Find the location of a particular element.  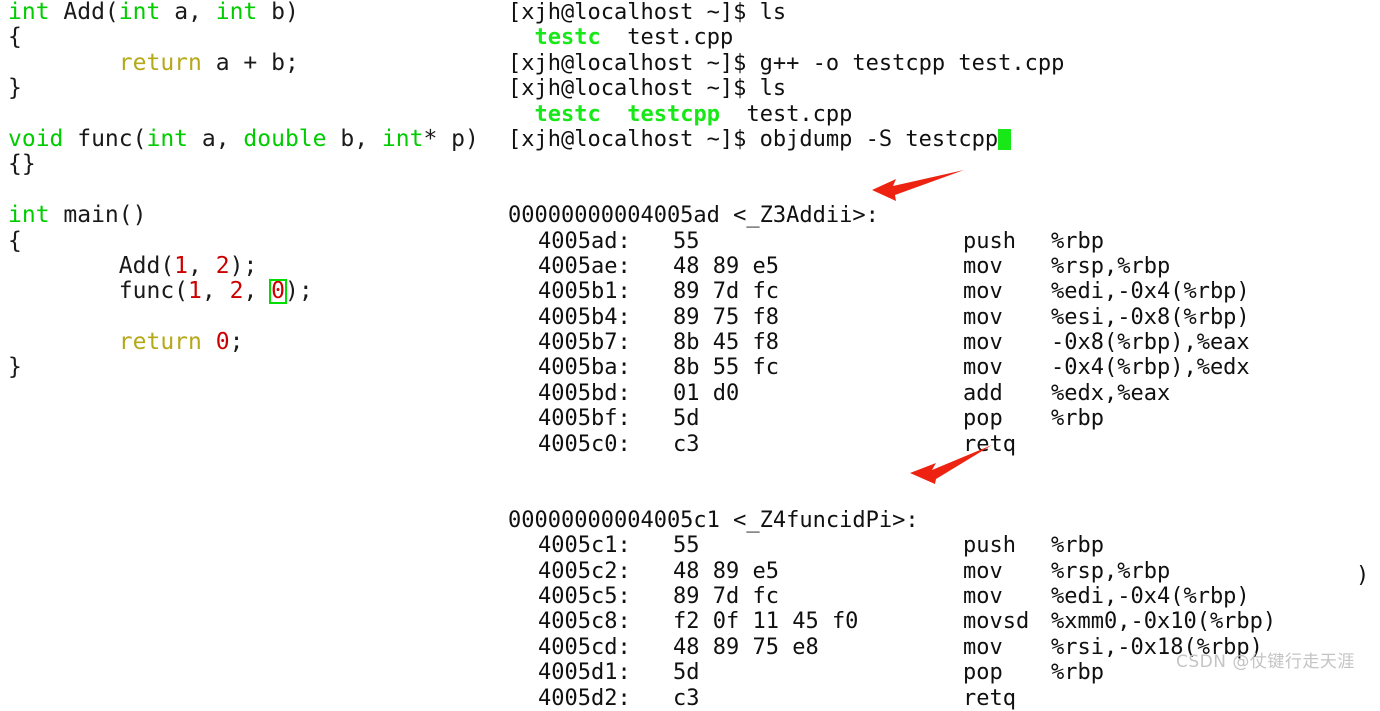

code-line: return 0; is located at coordinates (250, 342).